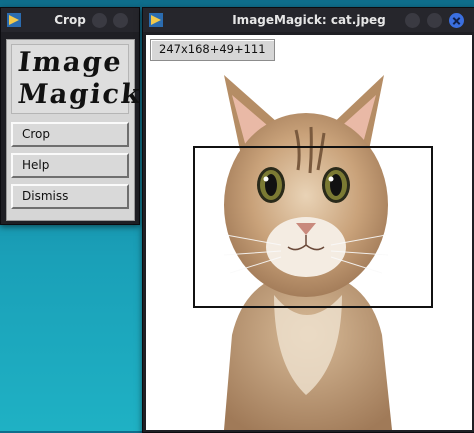 Image resolution: width=474 pixels, height=433 pixels. Describe the element at coordinates (212, 50) in the screenshot. I see `crop-geometry-readout: 247x168+49+111` at that location.